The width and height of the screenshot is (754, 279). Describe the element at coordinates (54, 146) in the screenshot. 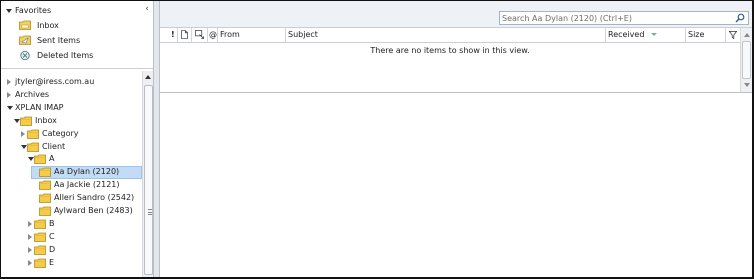

I see `tree-item-label: Client` at that location.